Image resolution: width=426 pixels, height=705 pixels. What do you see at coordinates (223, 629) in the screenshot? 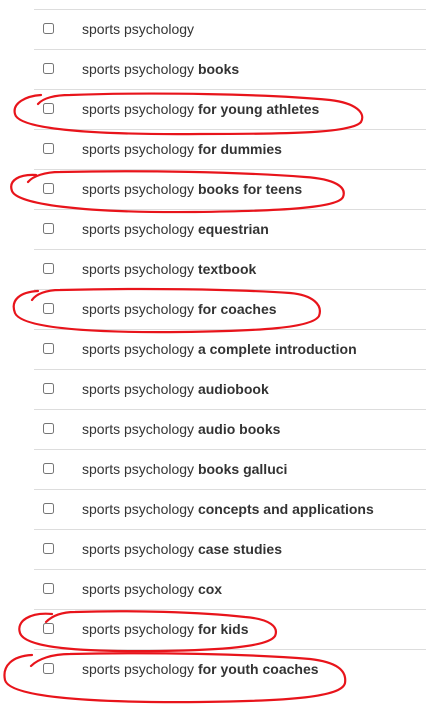
I see `term-suffix: for kids` at bounding box center [223, 629].